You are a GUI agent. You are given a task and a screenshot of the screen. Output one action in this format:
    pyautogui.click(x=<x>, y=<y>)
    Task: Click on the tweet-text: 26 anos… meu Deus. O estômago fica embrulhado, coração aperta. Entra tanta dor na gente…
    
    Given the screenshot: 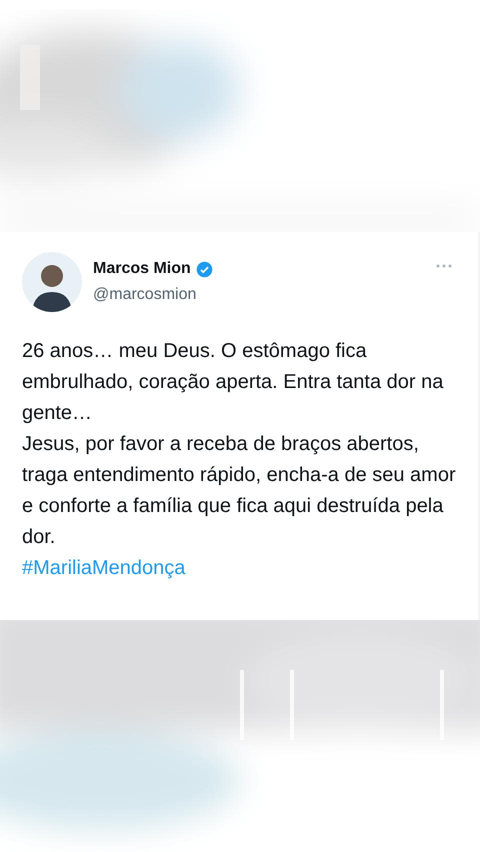 What is the action you would take?
    pyautogui.click(x=233, y=382)
    